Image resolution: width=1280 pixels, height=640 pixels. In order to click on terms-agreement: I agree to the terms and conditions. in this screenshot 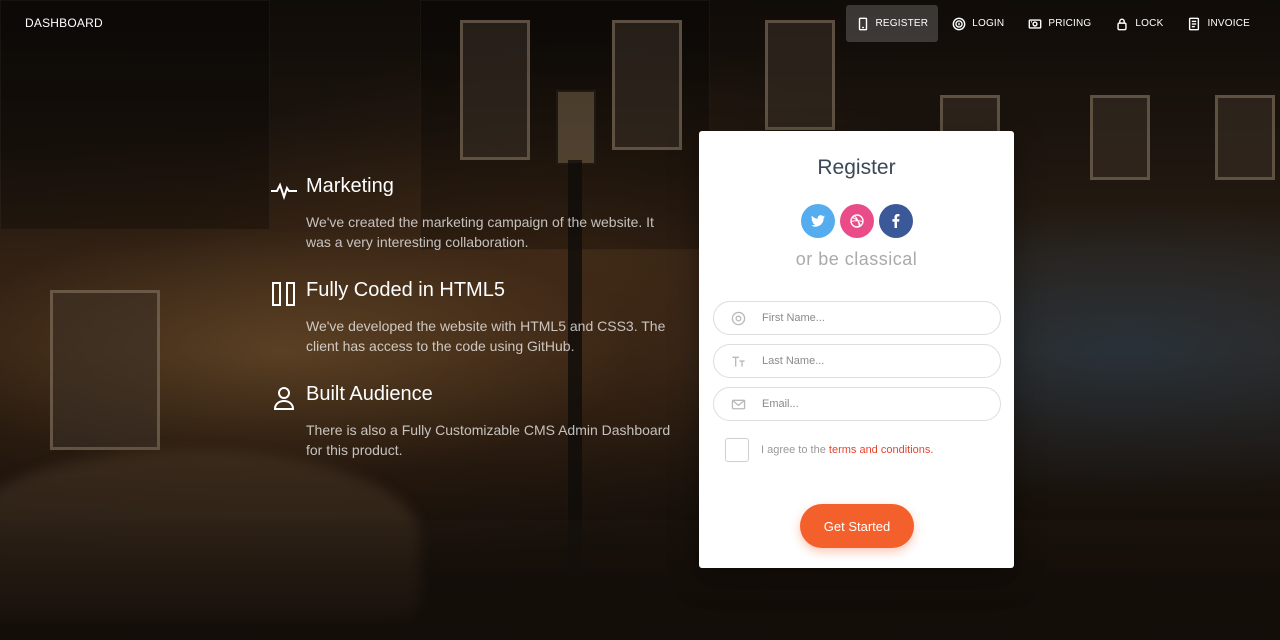, I will do `click(829, 450)`.